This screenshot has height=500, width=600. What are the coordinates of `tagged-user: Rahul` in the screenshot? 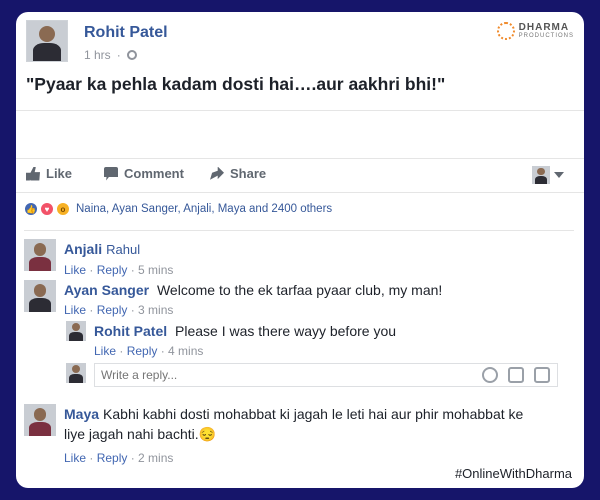 It's located at (123, 249).